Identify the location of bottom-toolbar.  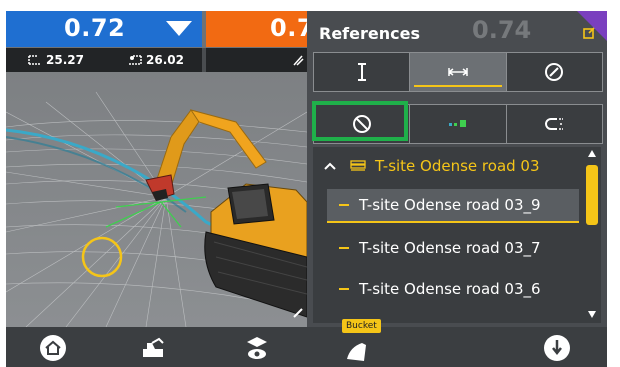
(306, 347).